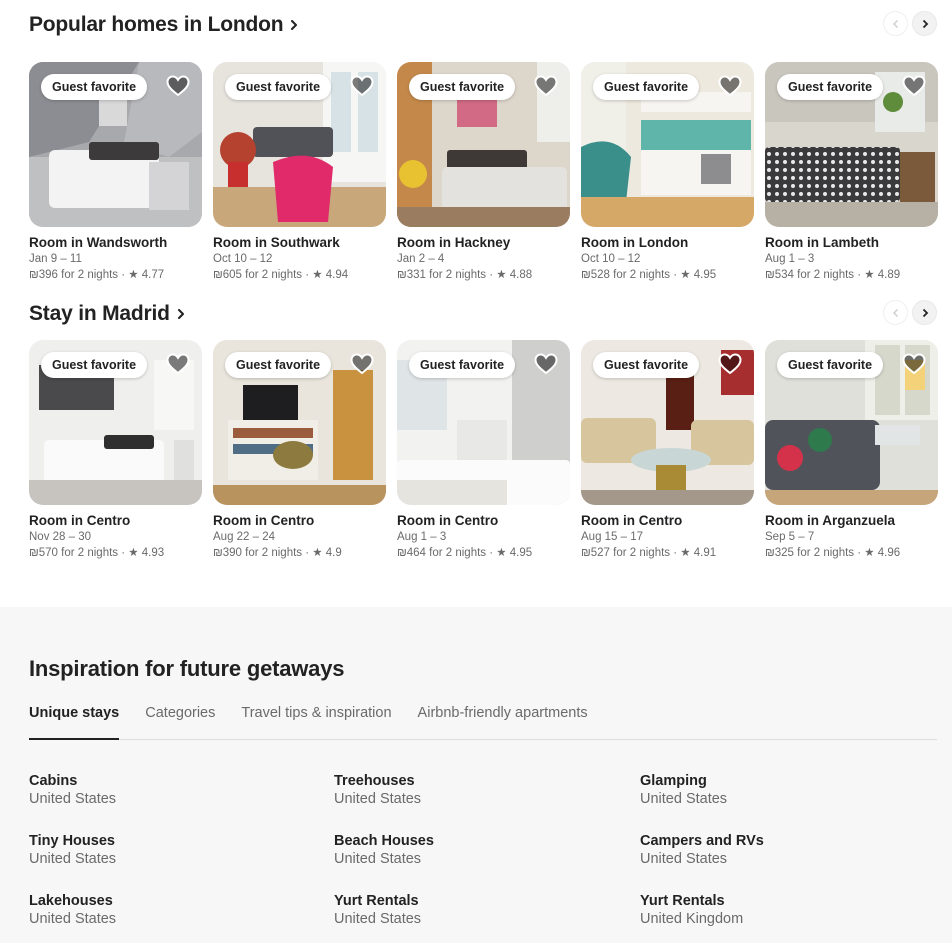  What do you see at coordinates (487, 790) in the screenshot?
I see `inspiration-link: Treehouses United States` at bounding box center [487, 790].